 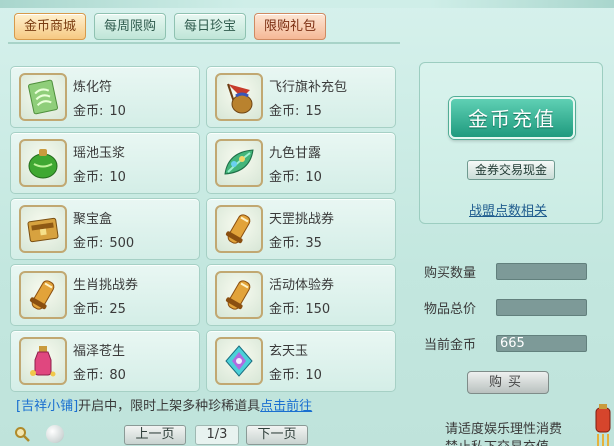 What do you see at coordinates (93, 219) in the screenshot?
I see `item-name: 聚宝盒` at bounding box center [93, 219].